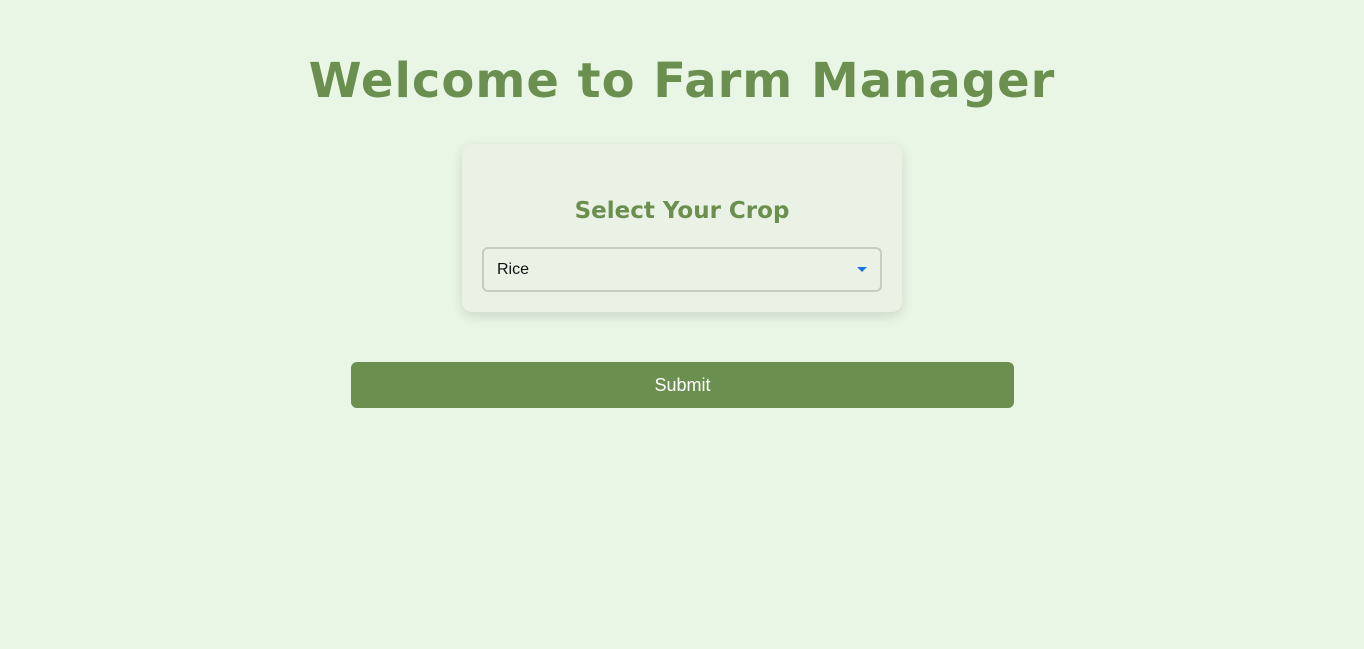 The width and height of the screenshot is (1364, 649). Describe the element at coordinates (862, 269) in the screenshot. I see `chevron-down-icon` at that location.